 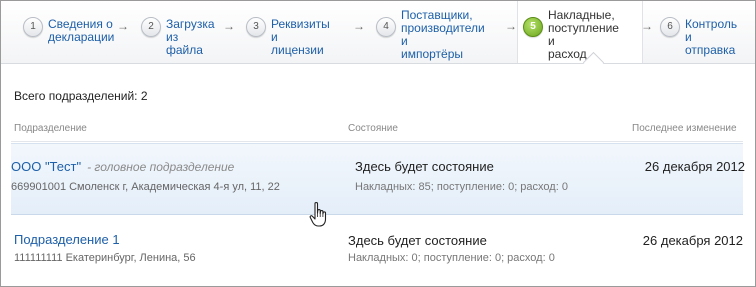 I want to click on step-label: Поставщики, производители и импортёры, so click(x=443, y=34).